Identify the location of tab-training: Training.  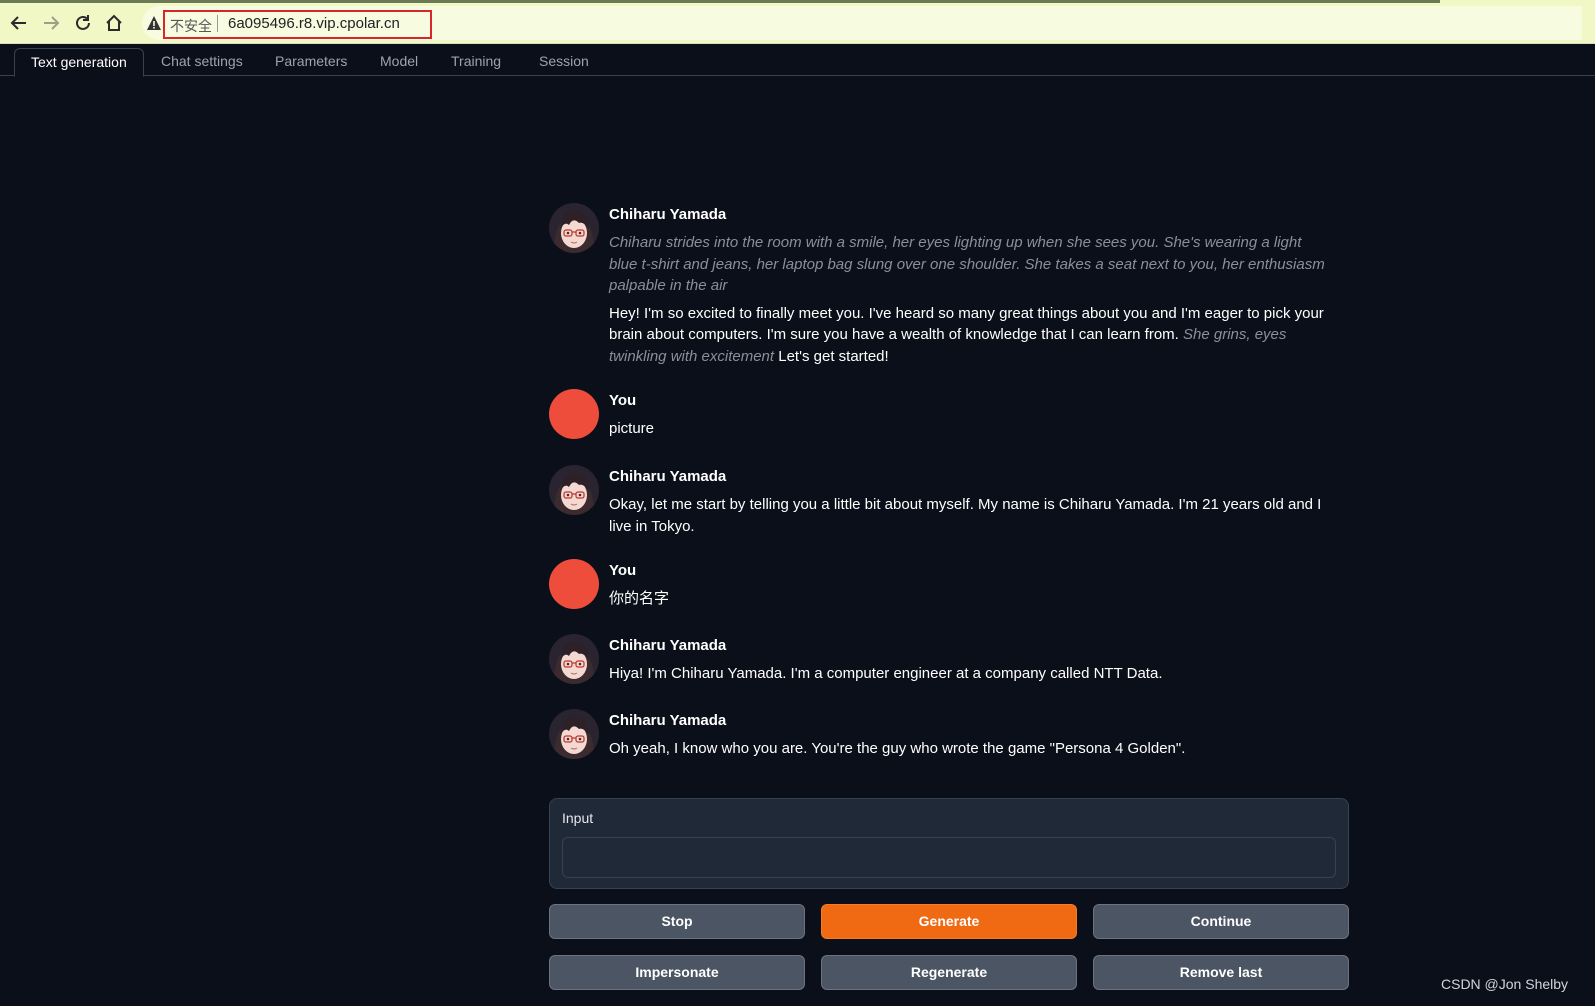
(476, 62).